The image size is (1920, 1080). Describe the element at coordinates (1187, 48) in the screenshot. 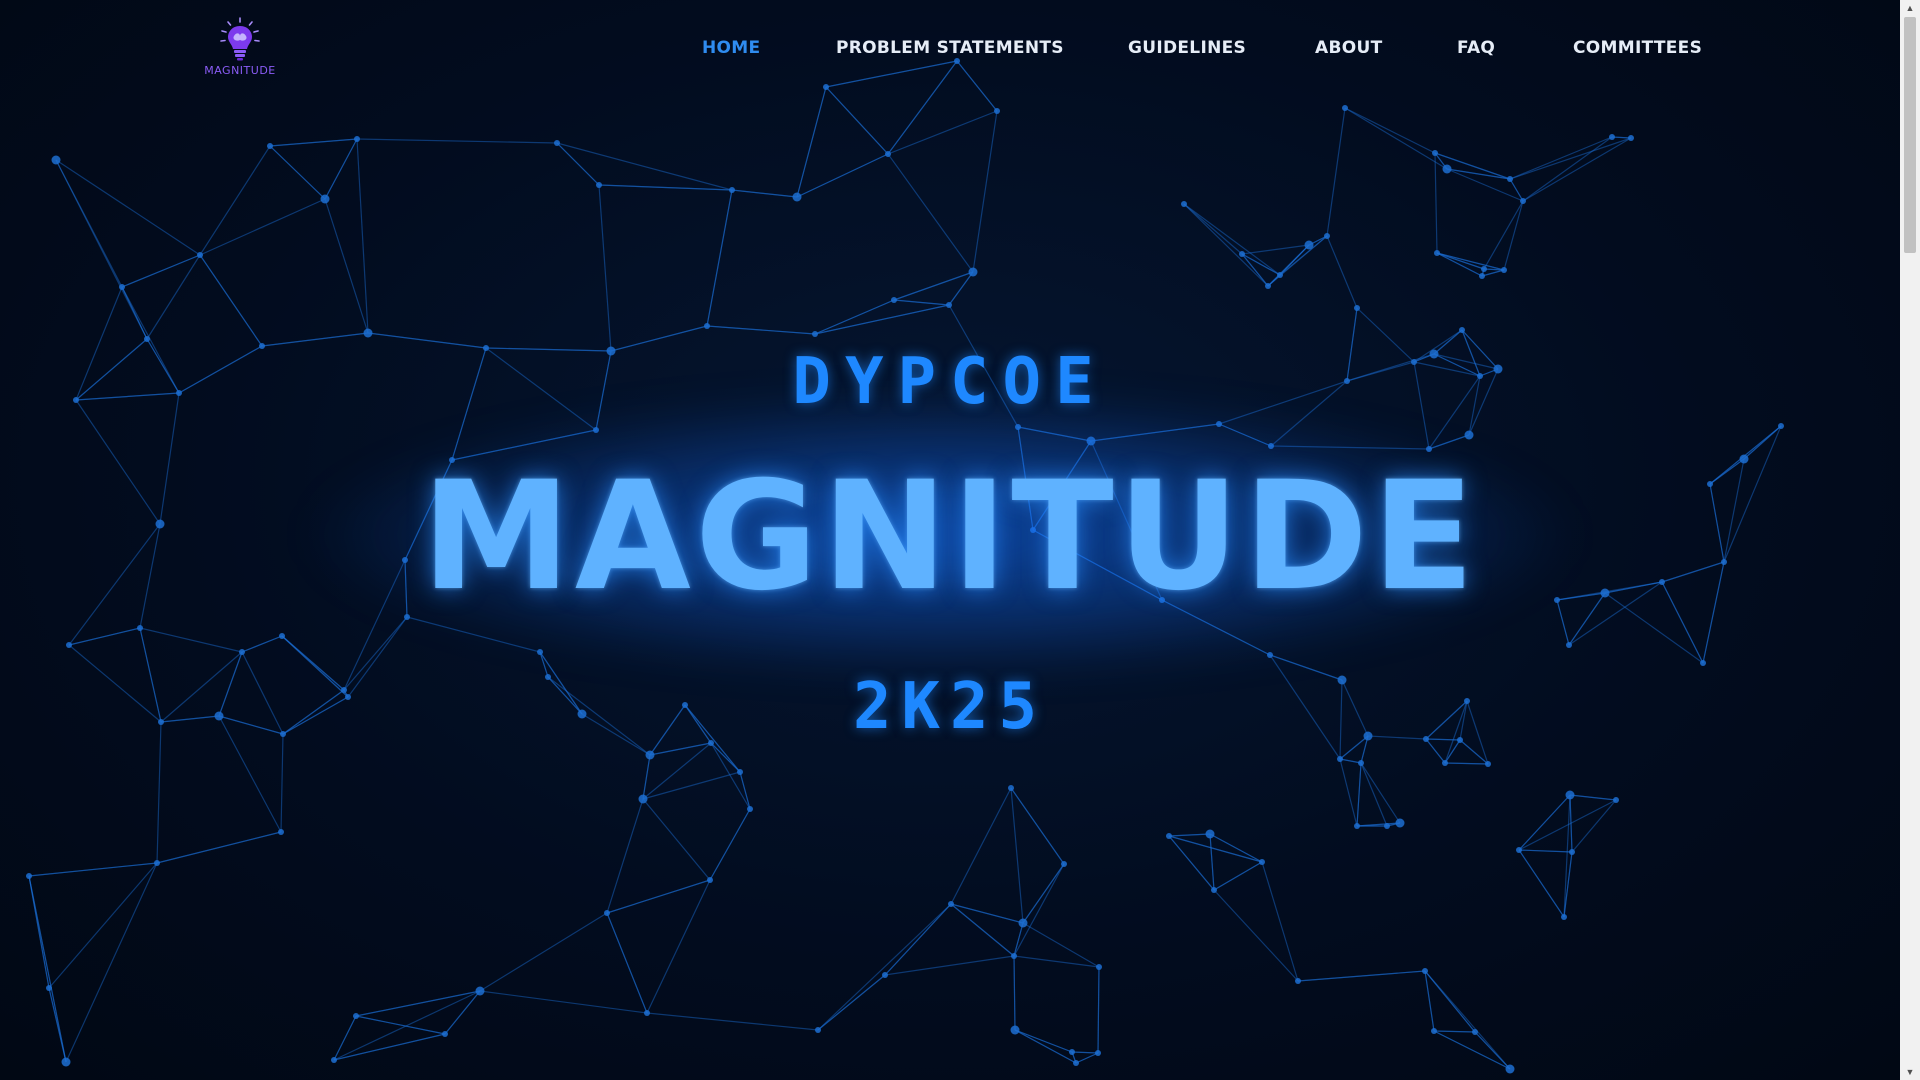

I see `nav-guidelines: GUIDELINES` at that location.